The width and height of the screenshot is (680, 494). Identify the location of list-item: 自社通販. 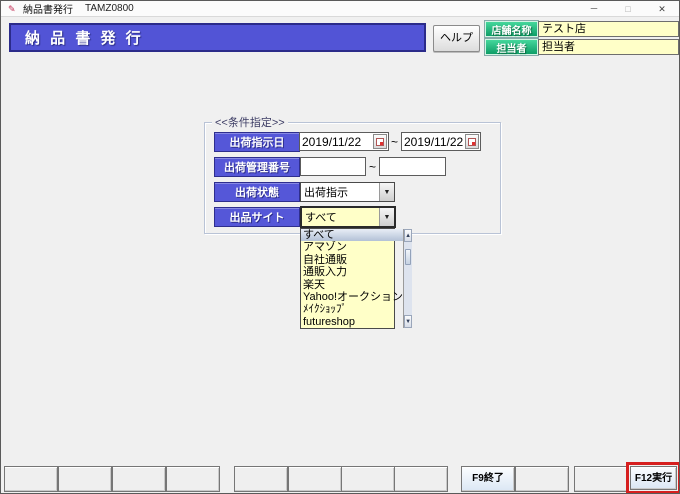
(352, 260).